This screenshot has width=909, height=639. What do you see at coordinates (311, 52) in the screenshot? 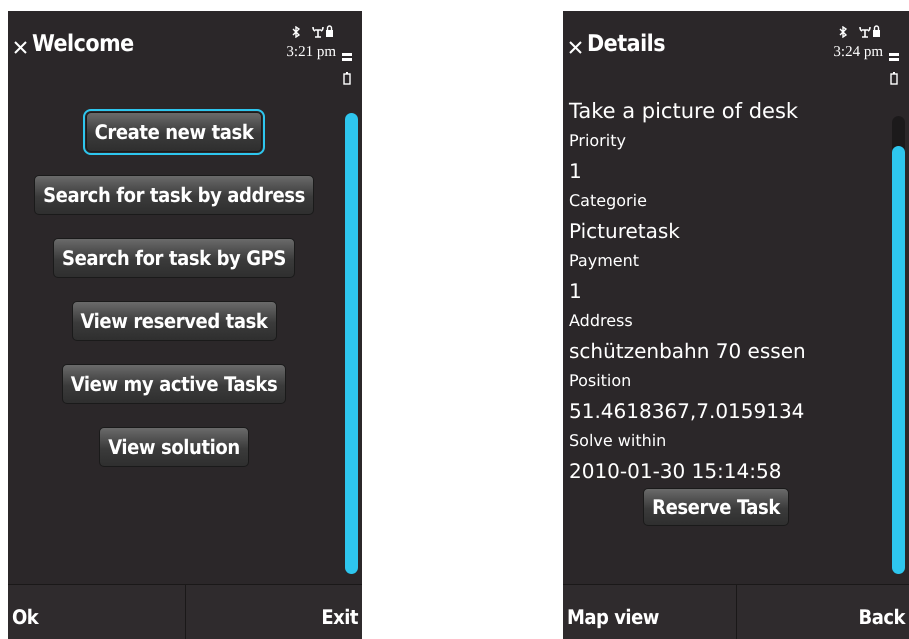
I see `clock-time: 3:21 pm` at bounding box center [311, 52].